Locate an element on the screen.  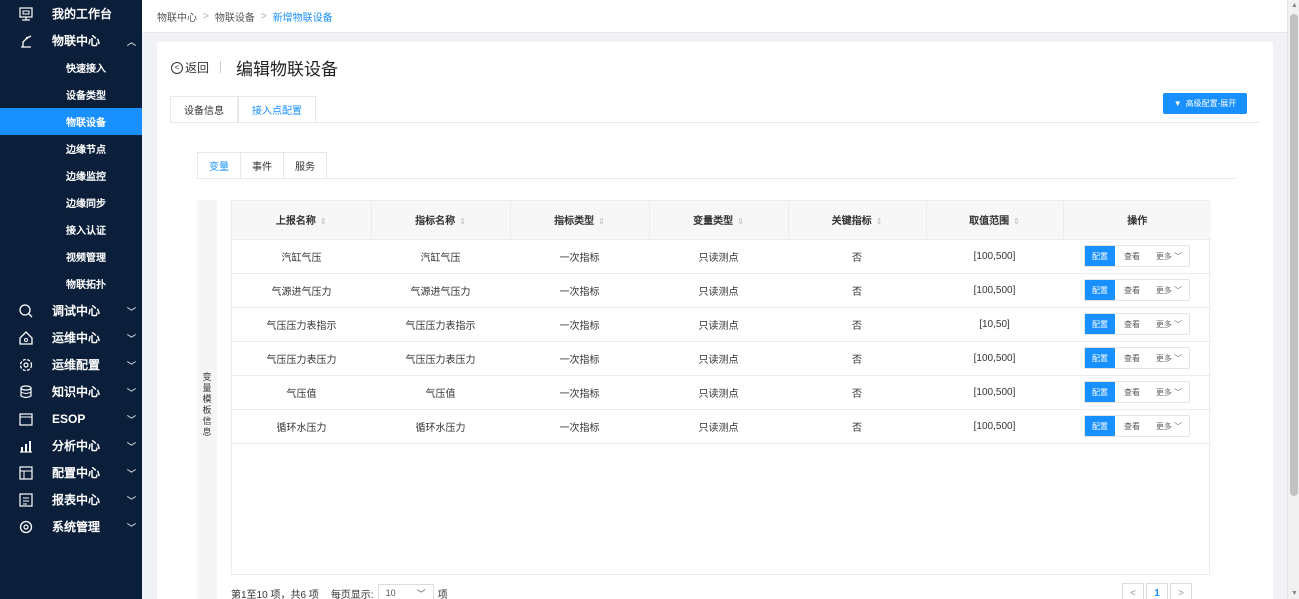
column-header: 关键指标 ⇕ is located at coordinates (857, 220).